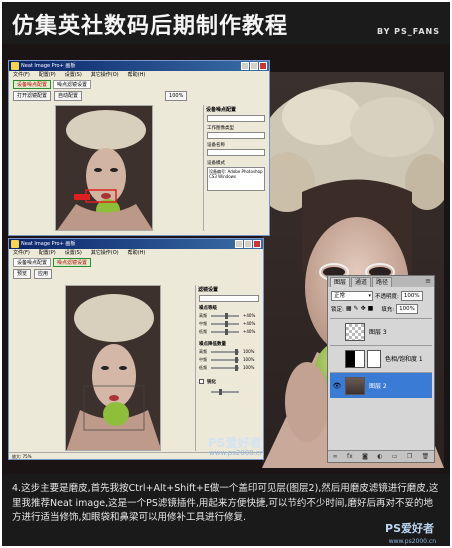 The image size is (452, 548). I want to click on reduction-mid-slider: 中频 100%, so click(230, 360).